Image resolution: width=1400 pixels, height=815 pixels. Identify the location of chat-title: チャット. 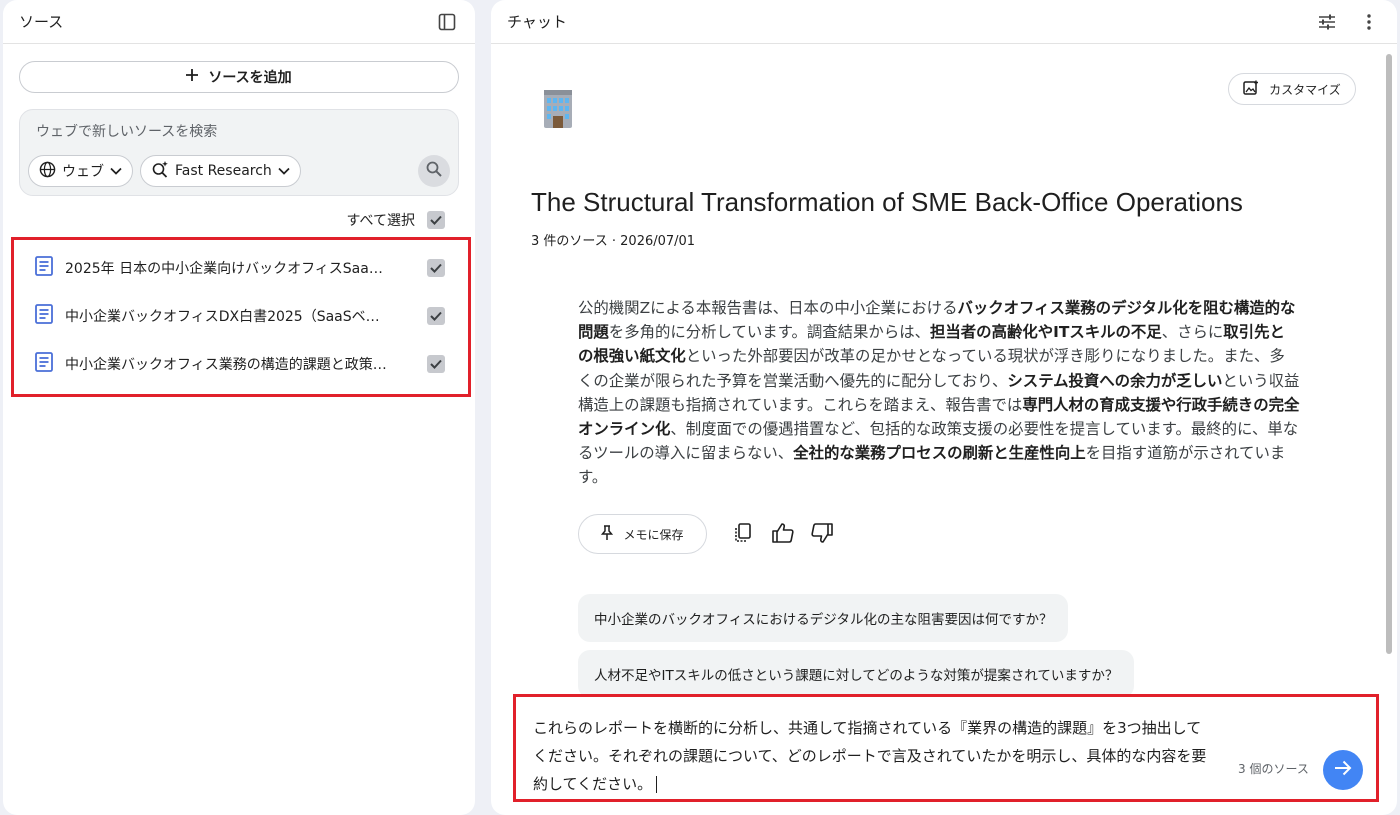
(537, 22).